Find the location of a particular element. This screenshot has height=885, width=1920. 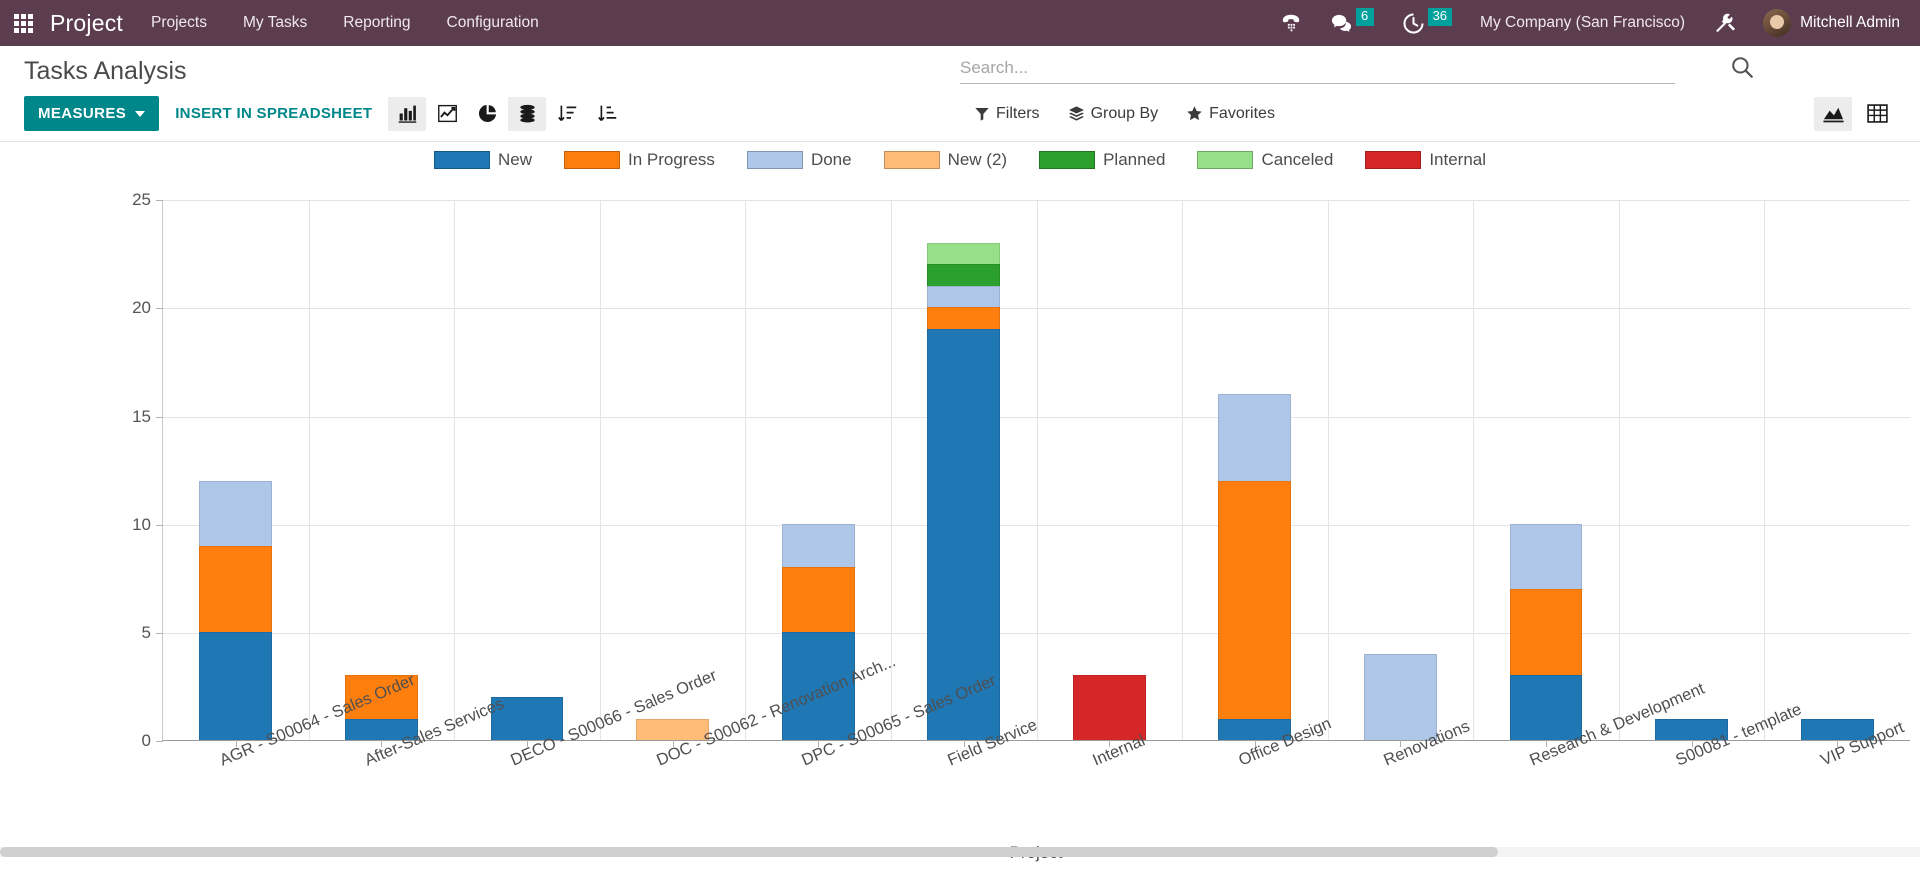

scrollbar-thumb is located at coordinates (749, 852).